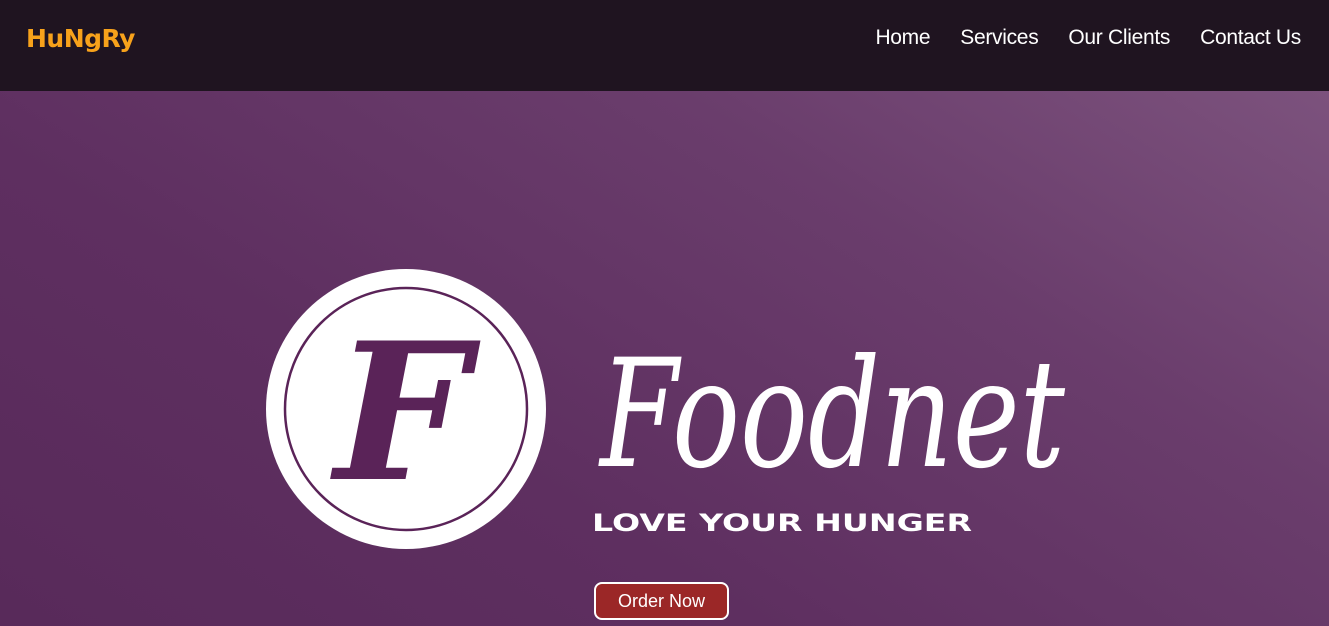 This screenshot has width=1329, height=626. What do you see at coordinates (661, 601) in the screenshot?
I see `order-now-button: Order Now` at bounding box center [661, 601].